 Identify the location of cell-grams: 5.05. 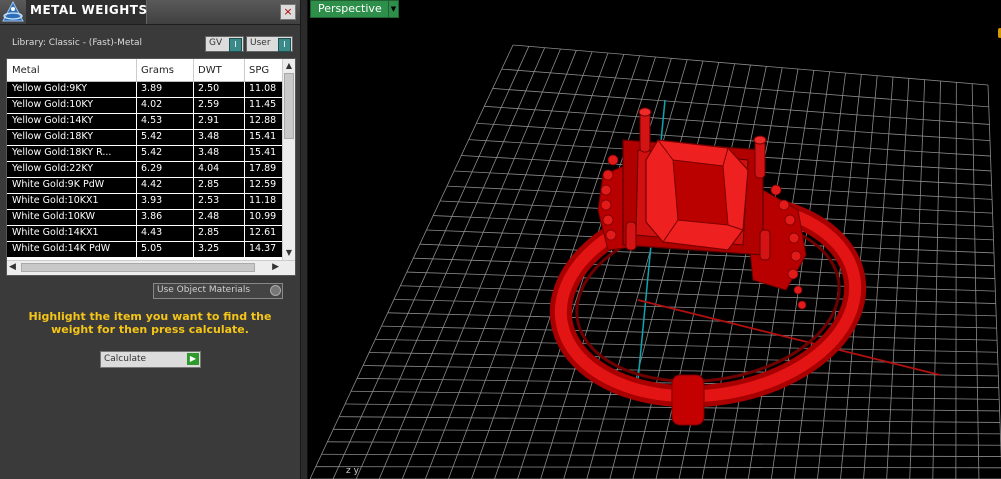
(152, 248).